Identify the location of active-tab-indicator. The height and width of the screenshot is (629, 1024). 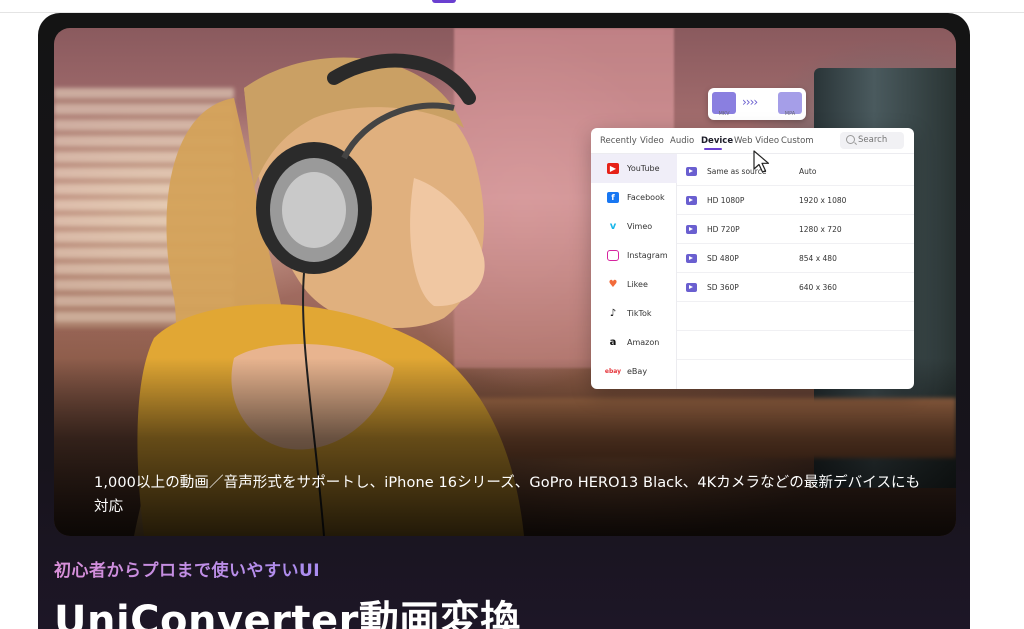
(713, 149).